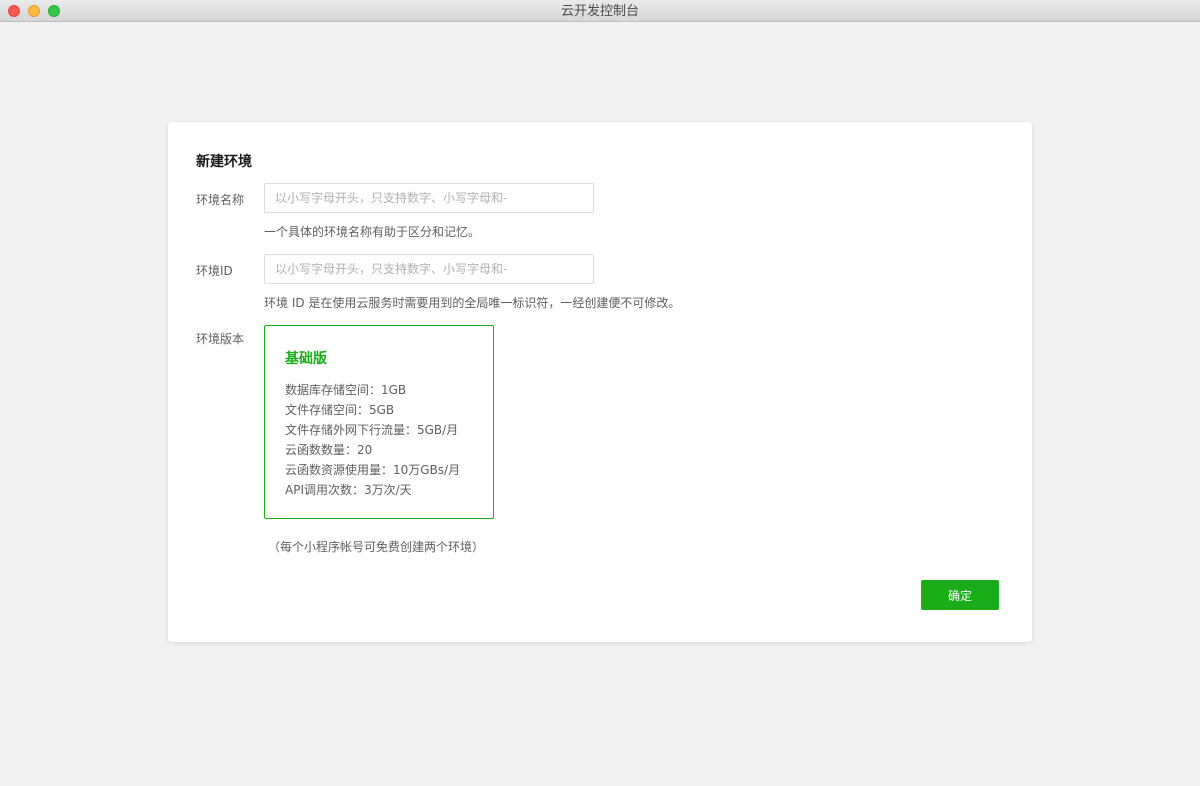  What do you see at coordinates (34, 11) in the screenshot?
I see `minimize-window-button` at bounding box center [34, 11].